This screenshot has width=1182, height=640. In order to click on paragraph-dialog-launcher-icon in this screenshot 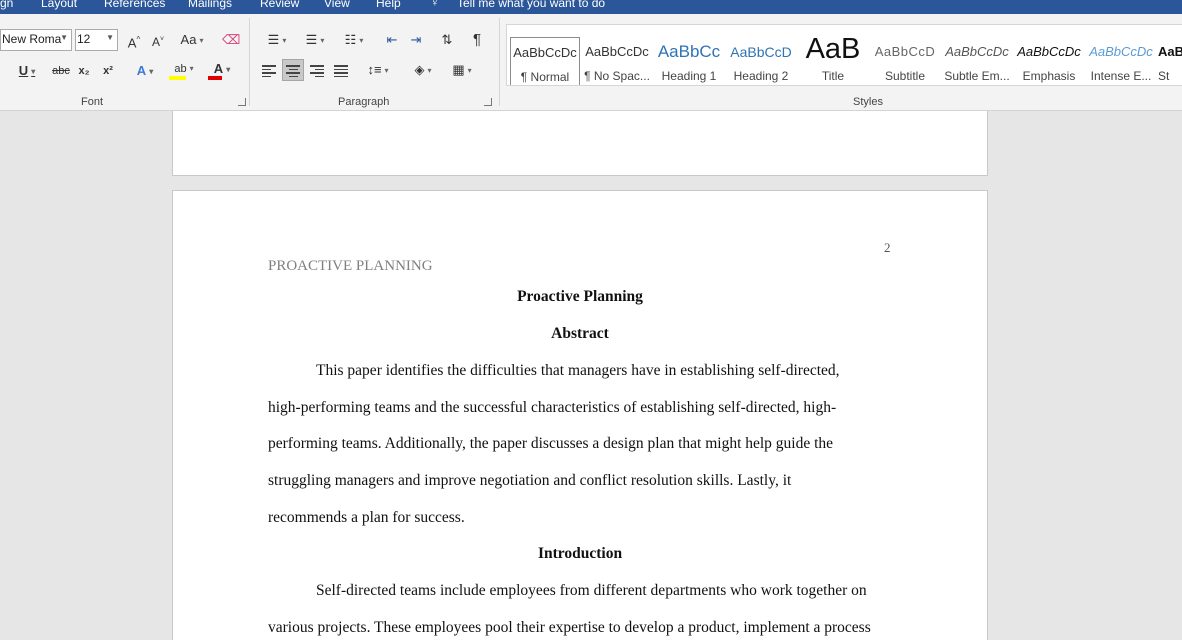, I will do `click(488, 102)`.